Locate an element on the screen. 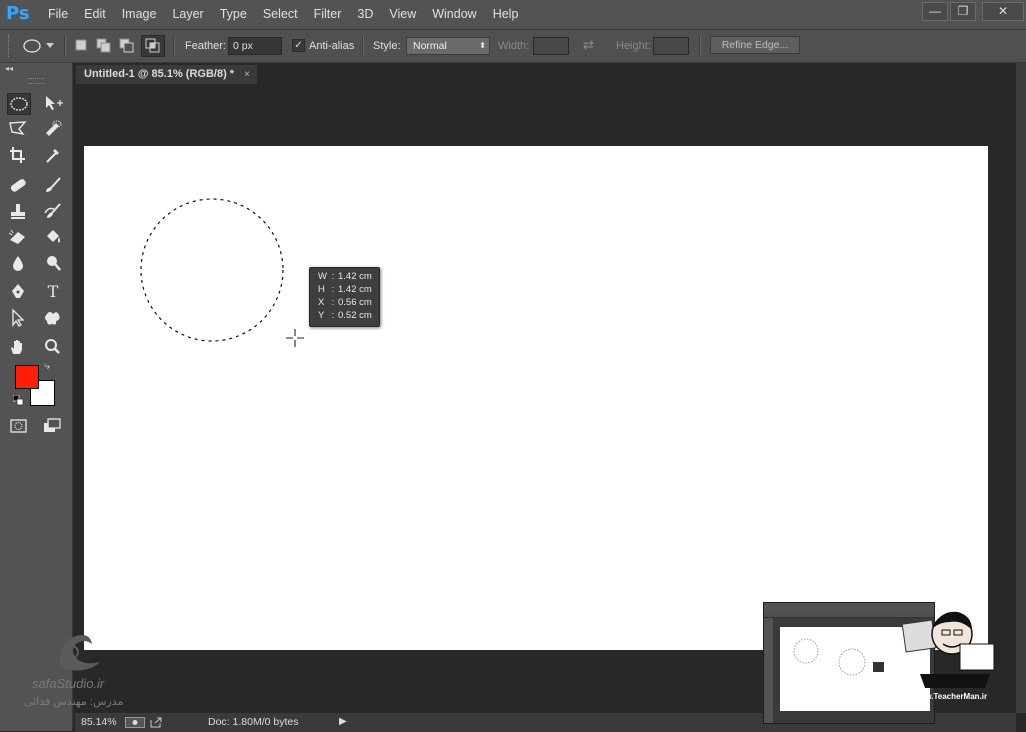  feather-input: 0 px is located at coordinates (255, 46).